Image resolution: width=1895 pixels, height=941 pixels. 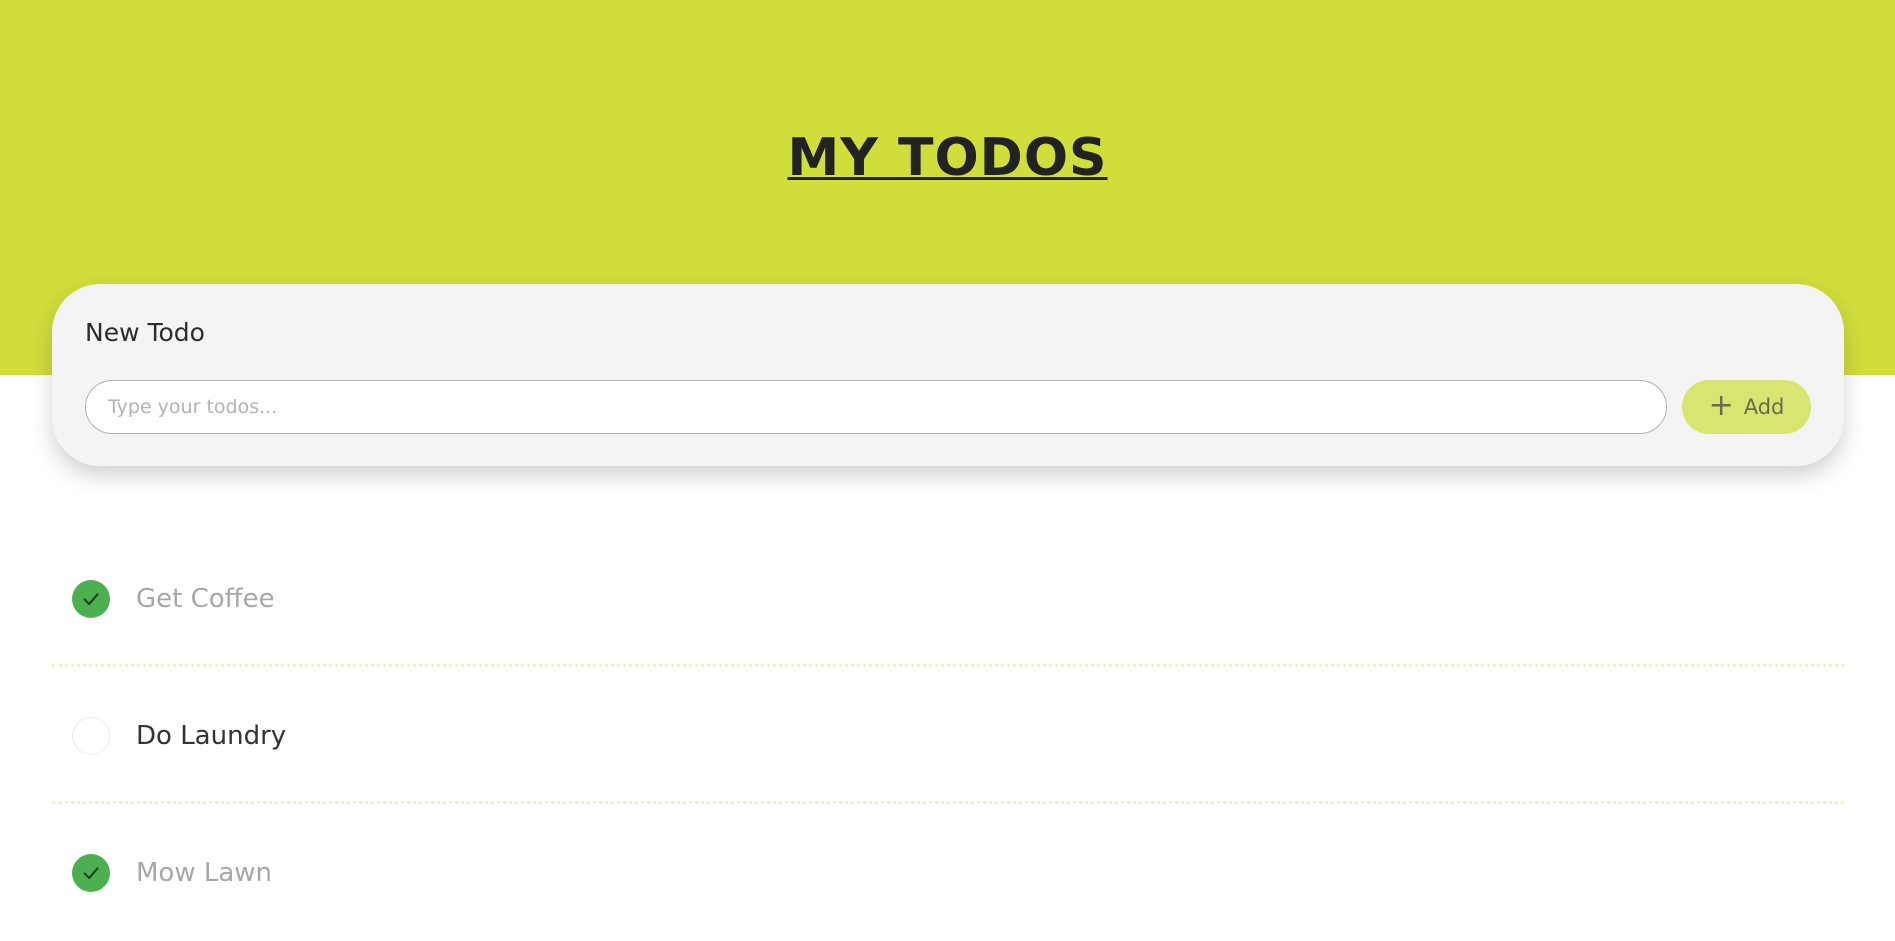 What do you see at coordinates (948, 872) in the screenshot?
I see `todo-item: Mow Lawn` at bounding box center [948, 872].